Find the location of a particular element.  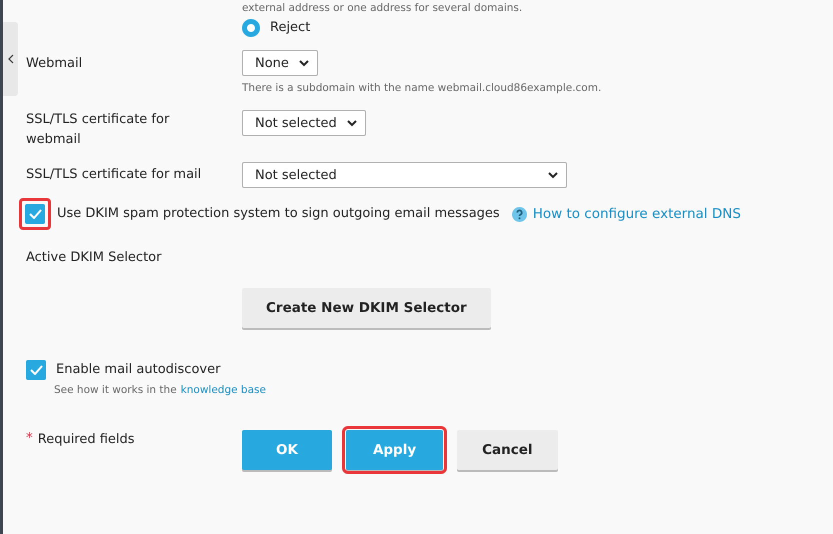

radio-label: Reject is located at coordinates (290, 28).